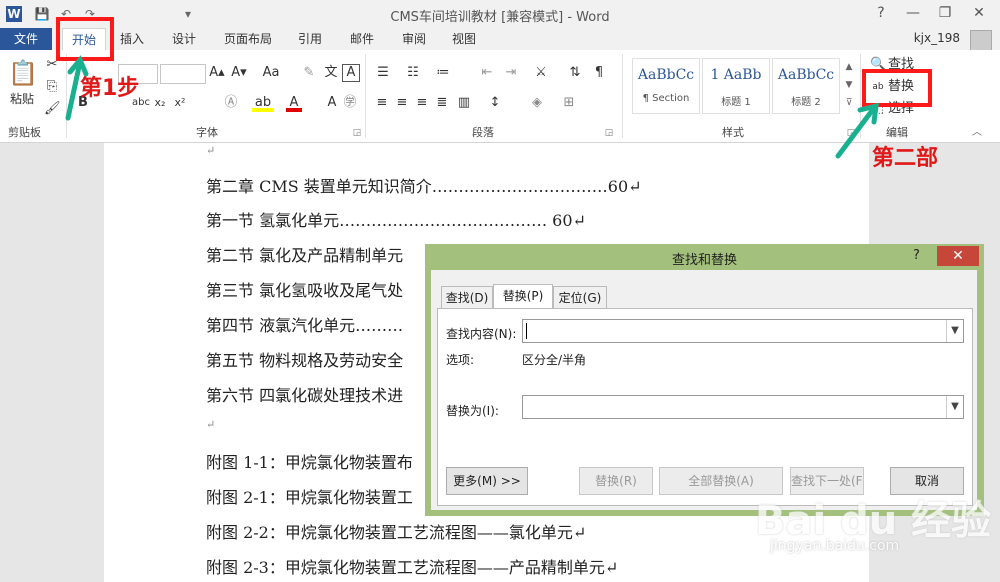  Describe the element at coordinates (460, 360) in the screenshot. I see `options-label: 选项:` at that location.